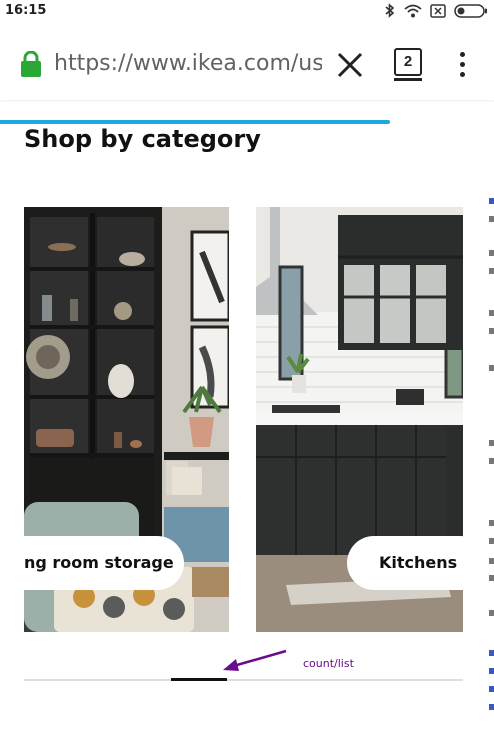  Describe the element at coordinates (31, 64) in the screenshot. I see `lock-icon` at that location.